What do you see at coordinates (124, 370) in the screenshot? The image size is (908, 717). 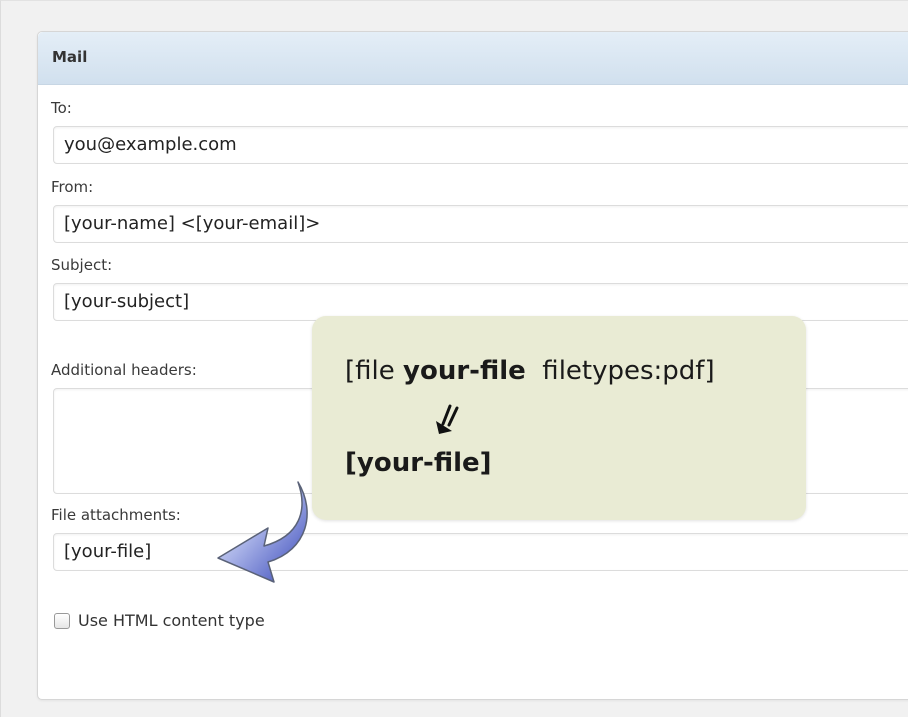 I see `additional-headers-label: Additional headers:` at bounding box center [124, 370].